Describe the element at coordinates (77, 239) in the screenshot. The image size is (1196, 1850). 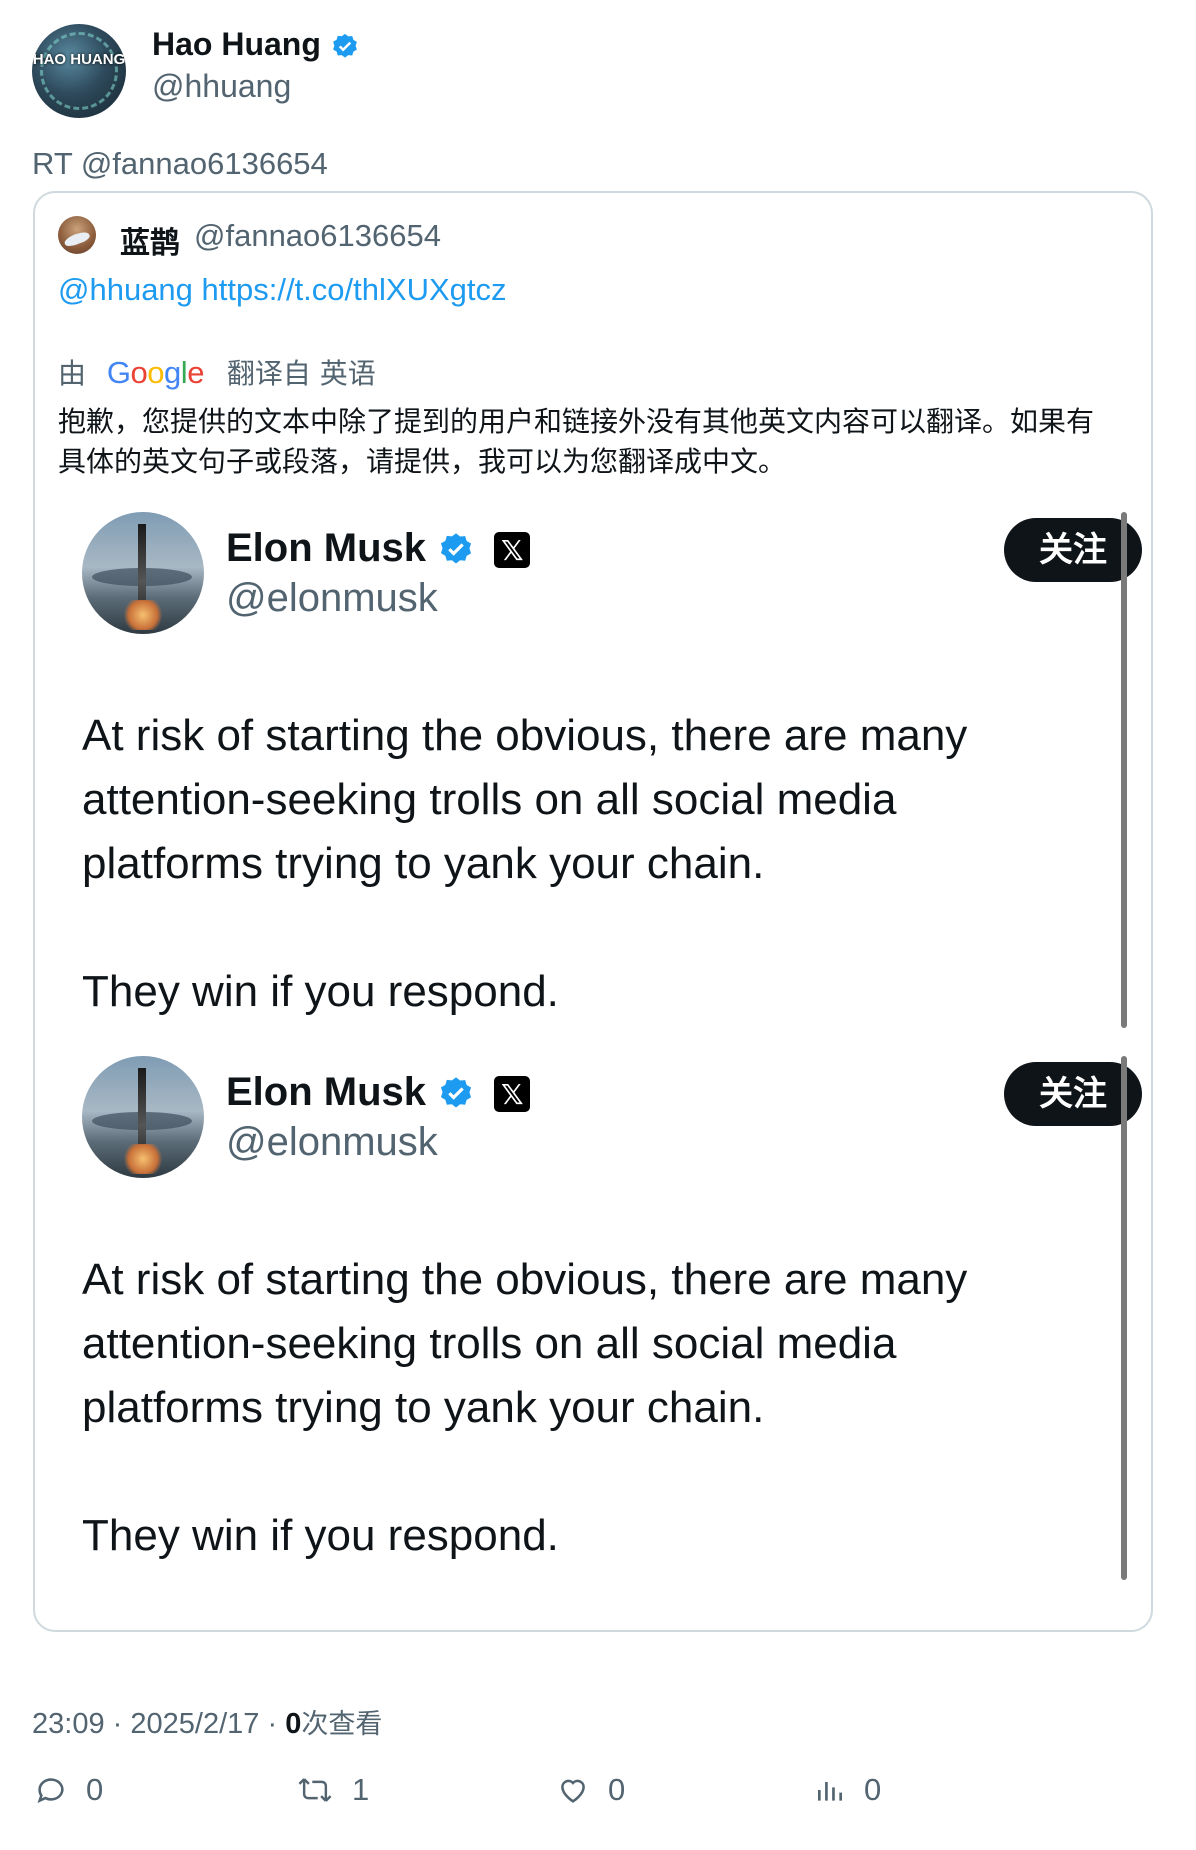
I see `bird-wing-decoration` at that location.